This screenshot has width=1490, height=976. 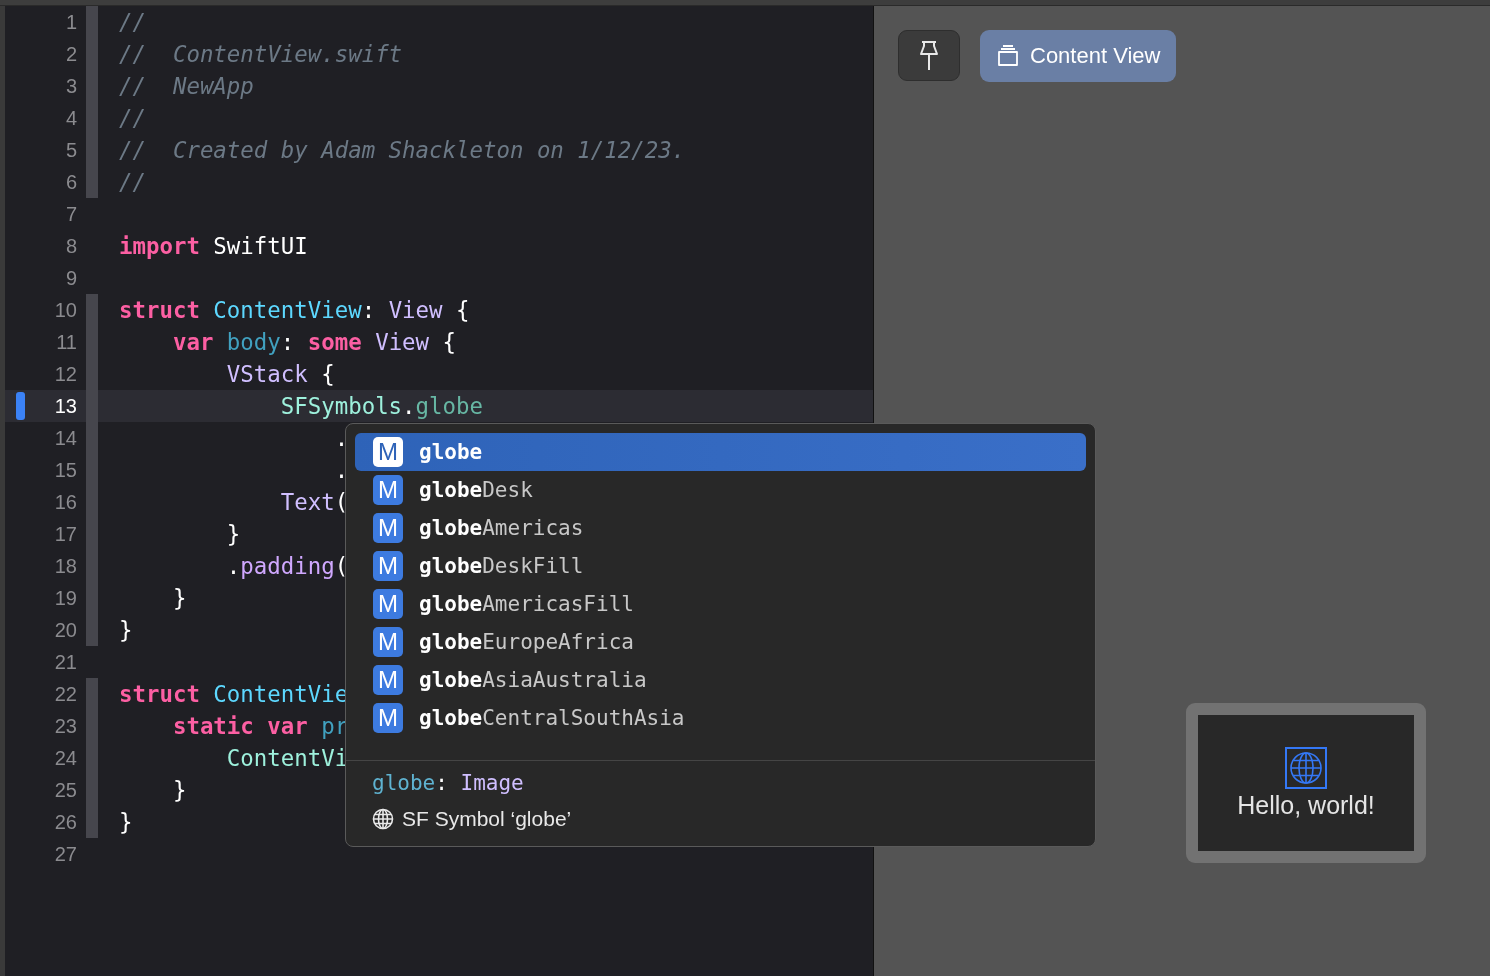 I want to click on line-number: 21, so click(x=65, y=662).